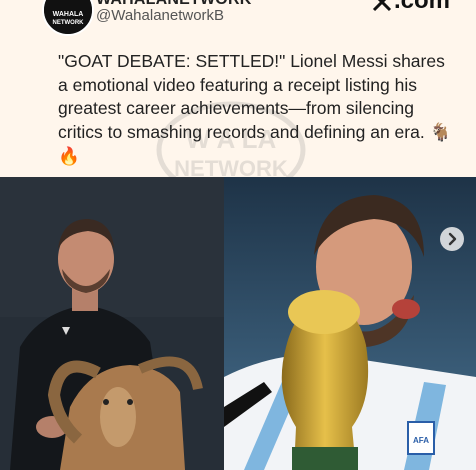 Image resolution: width=476 pixels, height=470 pixels. What do you see at coordinates (69, 157) in the screenshot?
I see `fire-emoji: 🔥` at bounding box center [69, 157].